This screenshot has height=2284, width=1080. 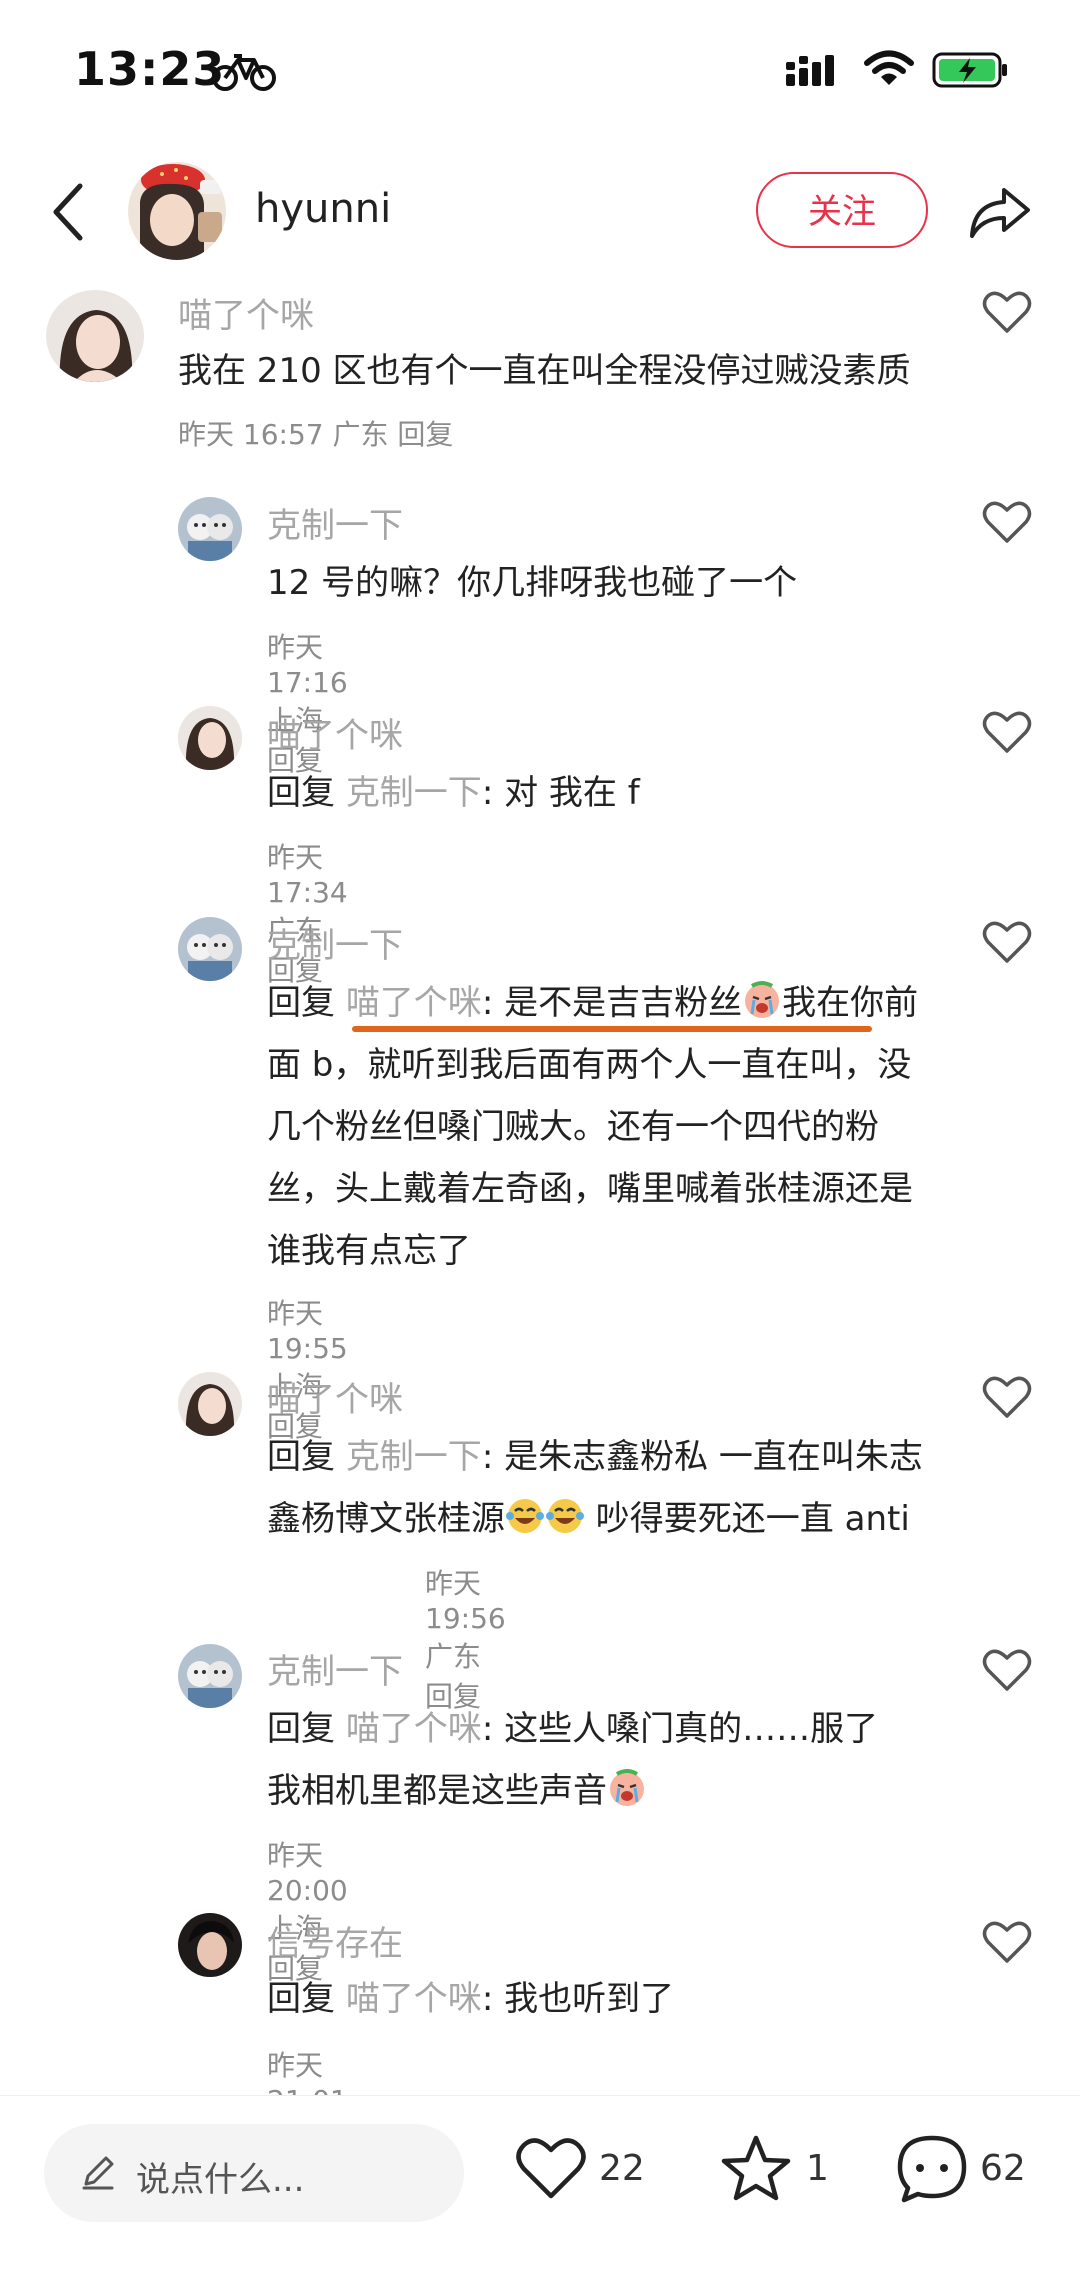 I want to click on comment-text: : 对 我在 f, so click(x=560, y=793).